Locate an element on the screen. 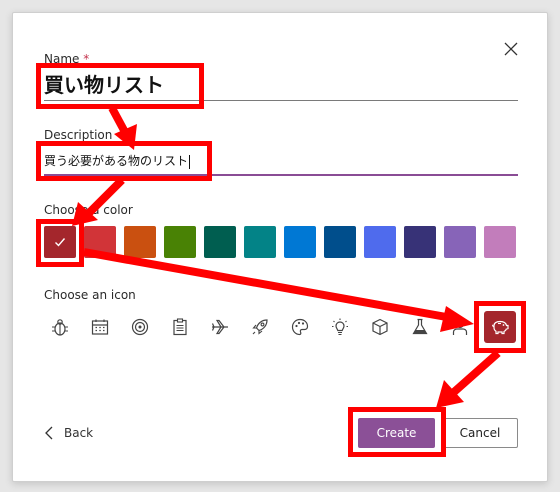 The image size is (560, 492). icon-option-rocket is located at coordinates (260, 327).